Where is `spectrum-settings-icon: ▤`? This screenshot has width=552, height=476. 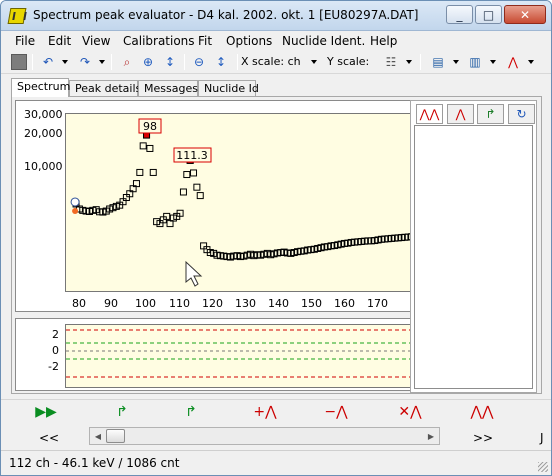 spectrum-settings-icon: ▤ is located at coordinates (438, 62).